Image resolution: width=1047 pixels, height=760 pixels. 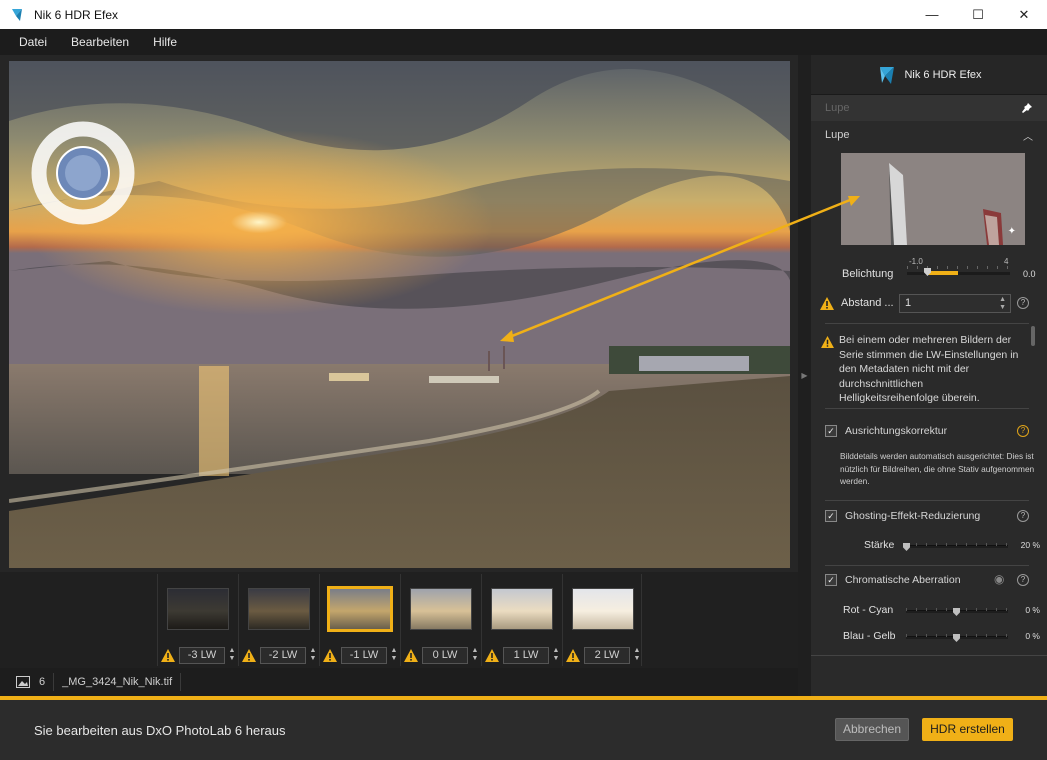 What do you see at coordinates (831, 516) in the screenshot?
I see `ghosting-checkbox: ✓` at bounding box center [831, 516].